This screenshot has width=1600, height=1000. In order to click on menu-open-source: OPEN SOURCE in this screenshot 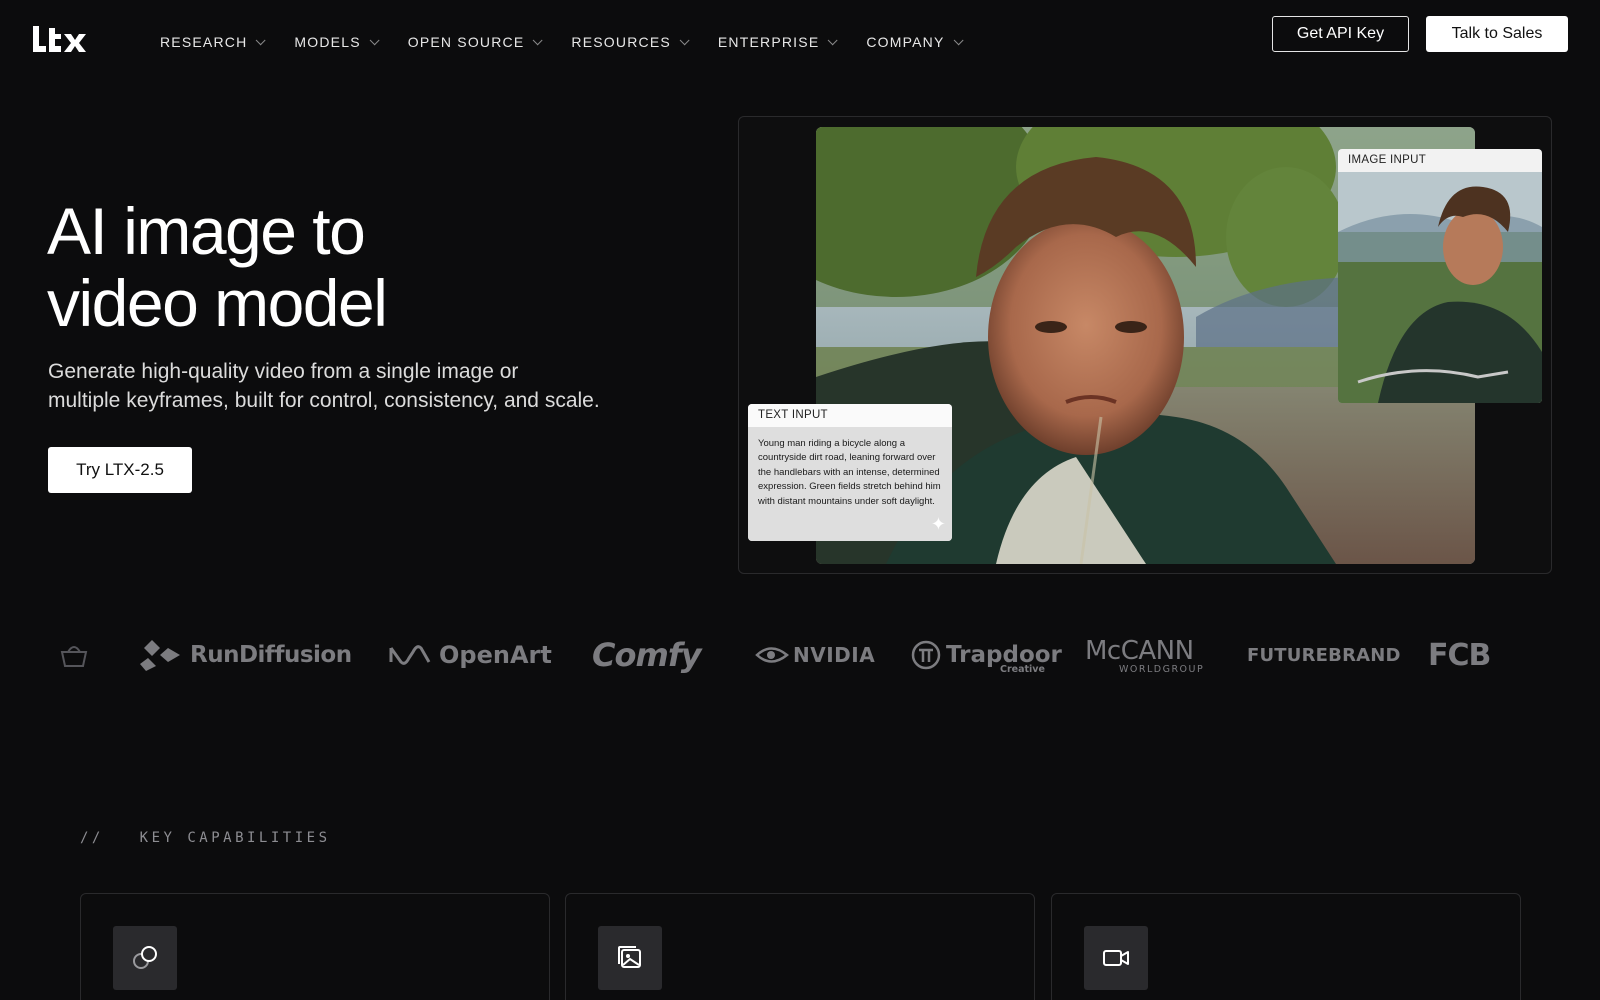, I will do `click(475, 42)`.